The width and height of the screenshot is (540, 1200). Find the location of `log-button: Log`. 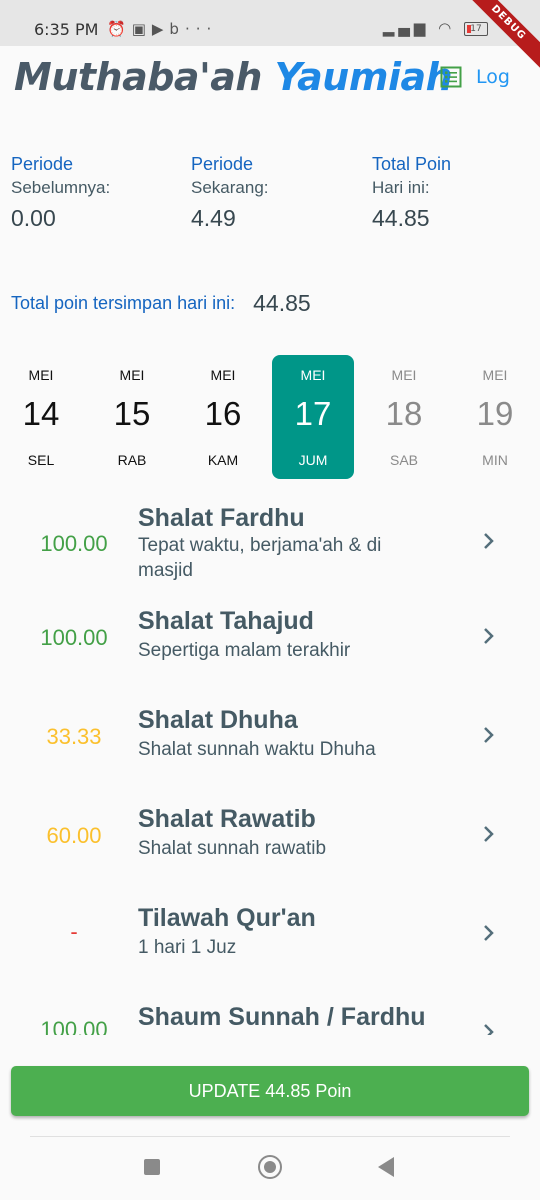

log-button: Log is located at coordinates (475, 77).